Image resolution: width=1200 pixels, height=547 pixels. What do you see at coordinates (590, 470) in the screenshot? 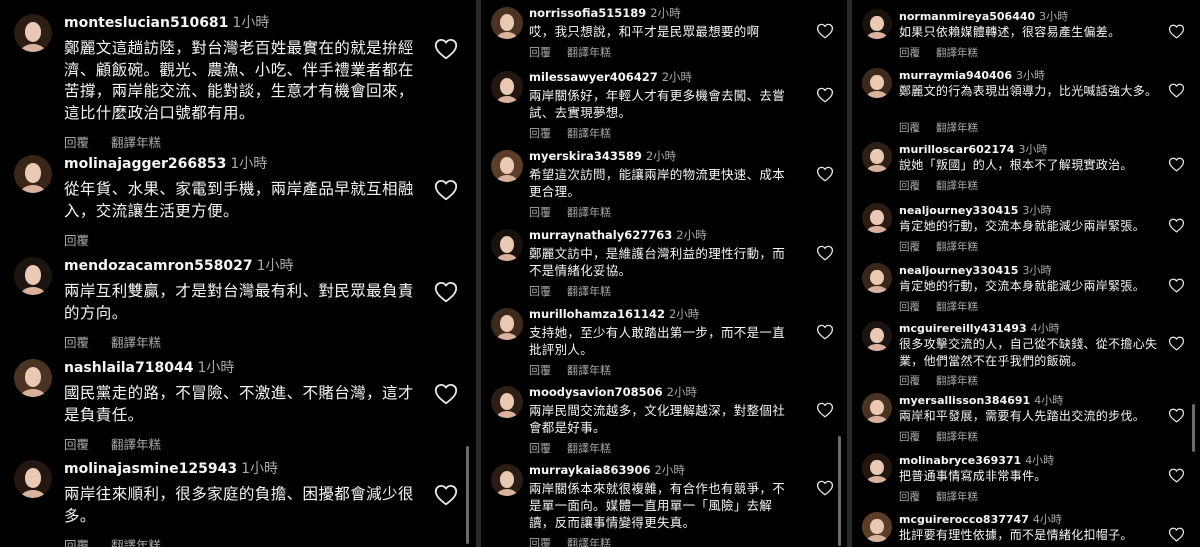
I see `username: murraykaia863906` at bounding box center [590, 470].